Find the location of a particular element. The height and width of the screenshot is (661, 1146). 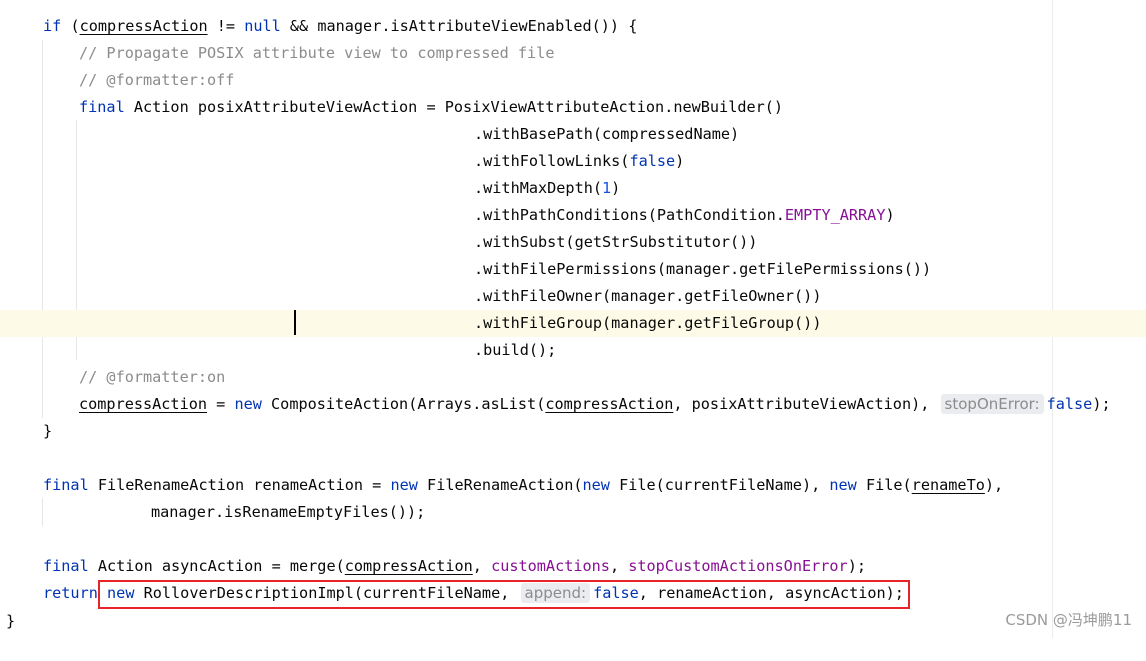

keyword: if is located at coordinates (52, 26).